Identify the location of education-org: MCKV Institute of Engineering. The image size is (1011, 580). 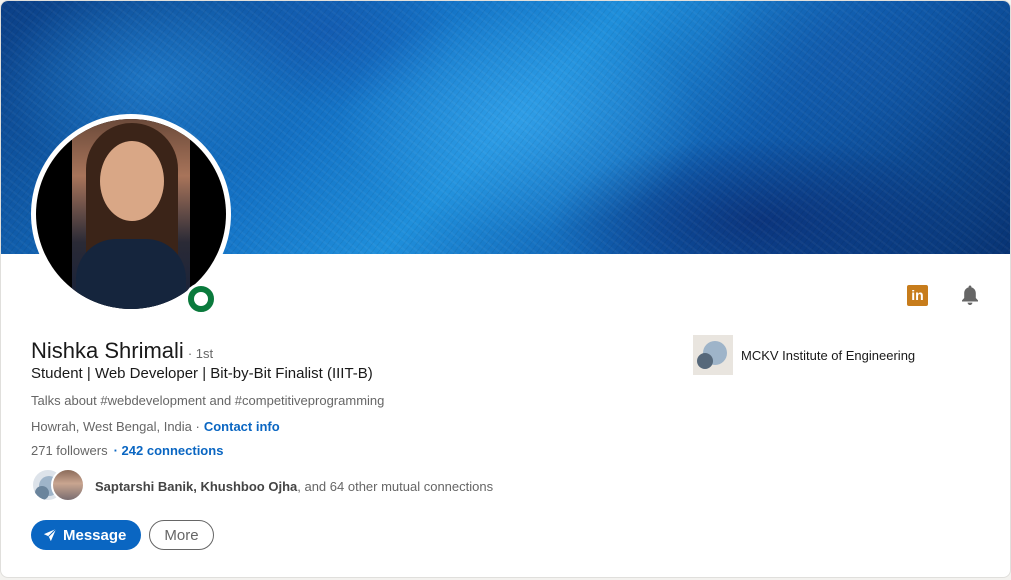
(804, 355).